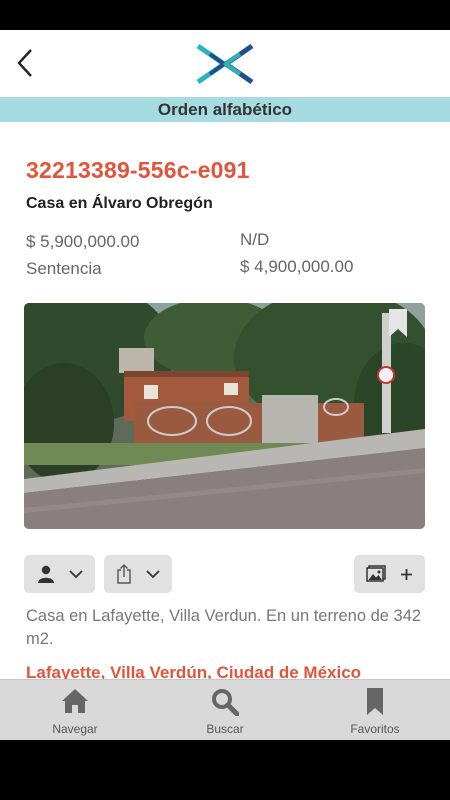 The image size is (450, 800). What do you see at coordinates (119, 203) in the screenshot?
I see `property-title: Casa en Álvaro Obregón` at bounding box center [119, 203].